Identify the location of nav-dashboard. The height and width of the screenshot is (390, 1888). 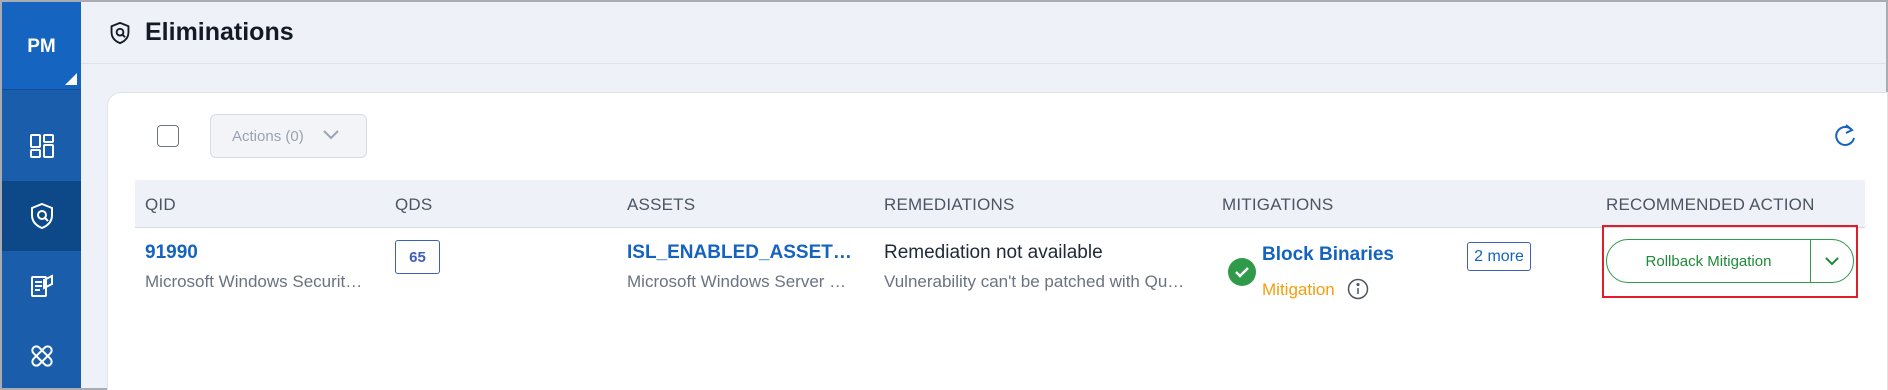
(41, 146).